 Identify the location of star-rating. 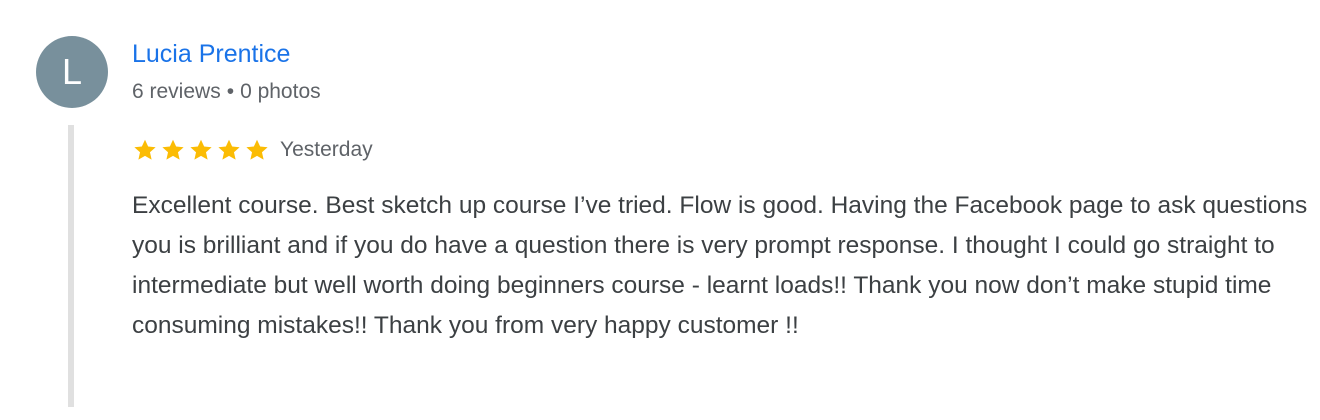
(201, 150).